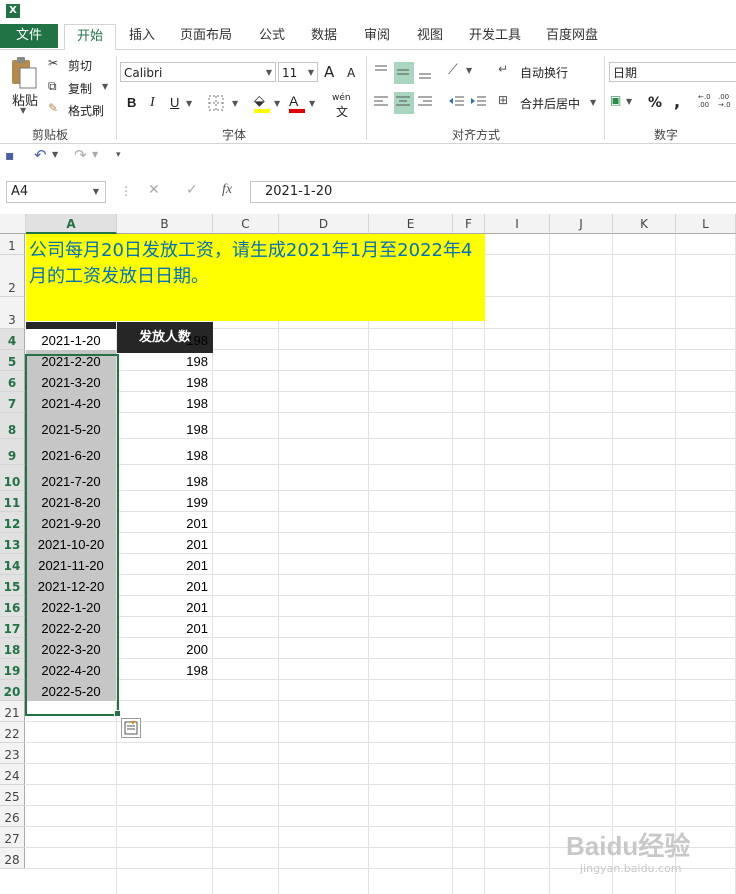 This screenshot has height=894, width=736. What do you see at coordinates (118, 155) in the screenshot?
I see `customize-qat-icon: ▾` at bounding box center [118, 155].